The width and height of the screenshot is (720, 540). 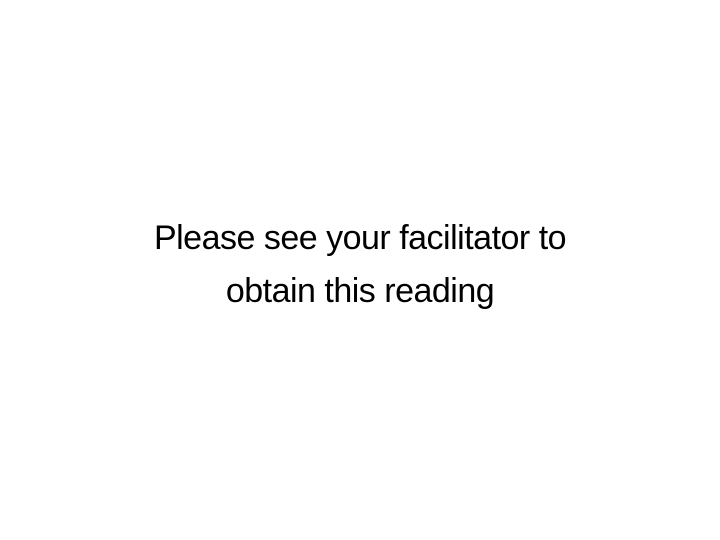 What do you see at coordinates (360, 238) in the screenshot?
I see `slide-title-line-1: Please see your facilitator to` at bounding box center [360, 238].